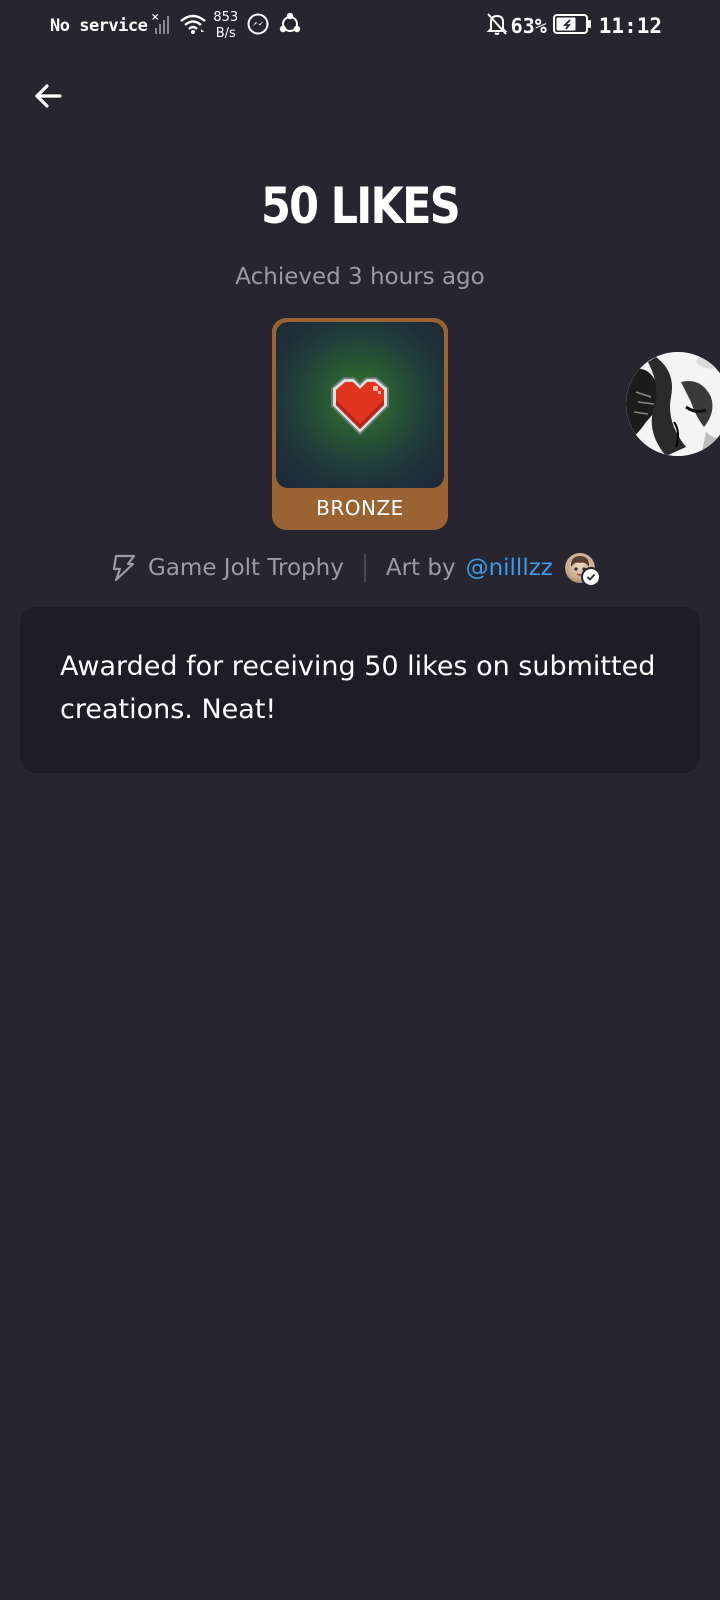 This screenshot has height=1600, width=720. I want to click on floating-chat-head, so click(673, 404).